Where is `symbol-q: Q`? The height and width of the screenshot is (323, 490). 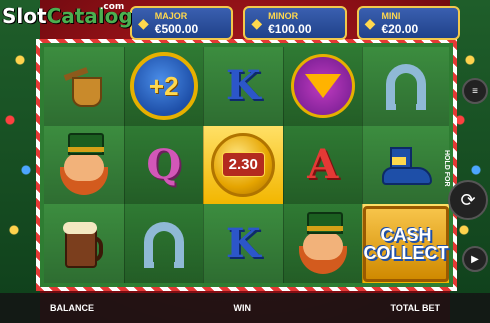 symbol-q: Q is located at coordinates (163, 165).